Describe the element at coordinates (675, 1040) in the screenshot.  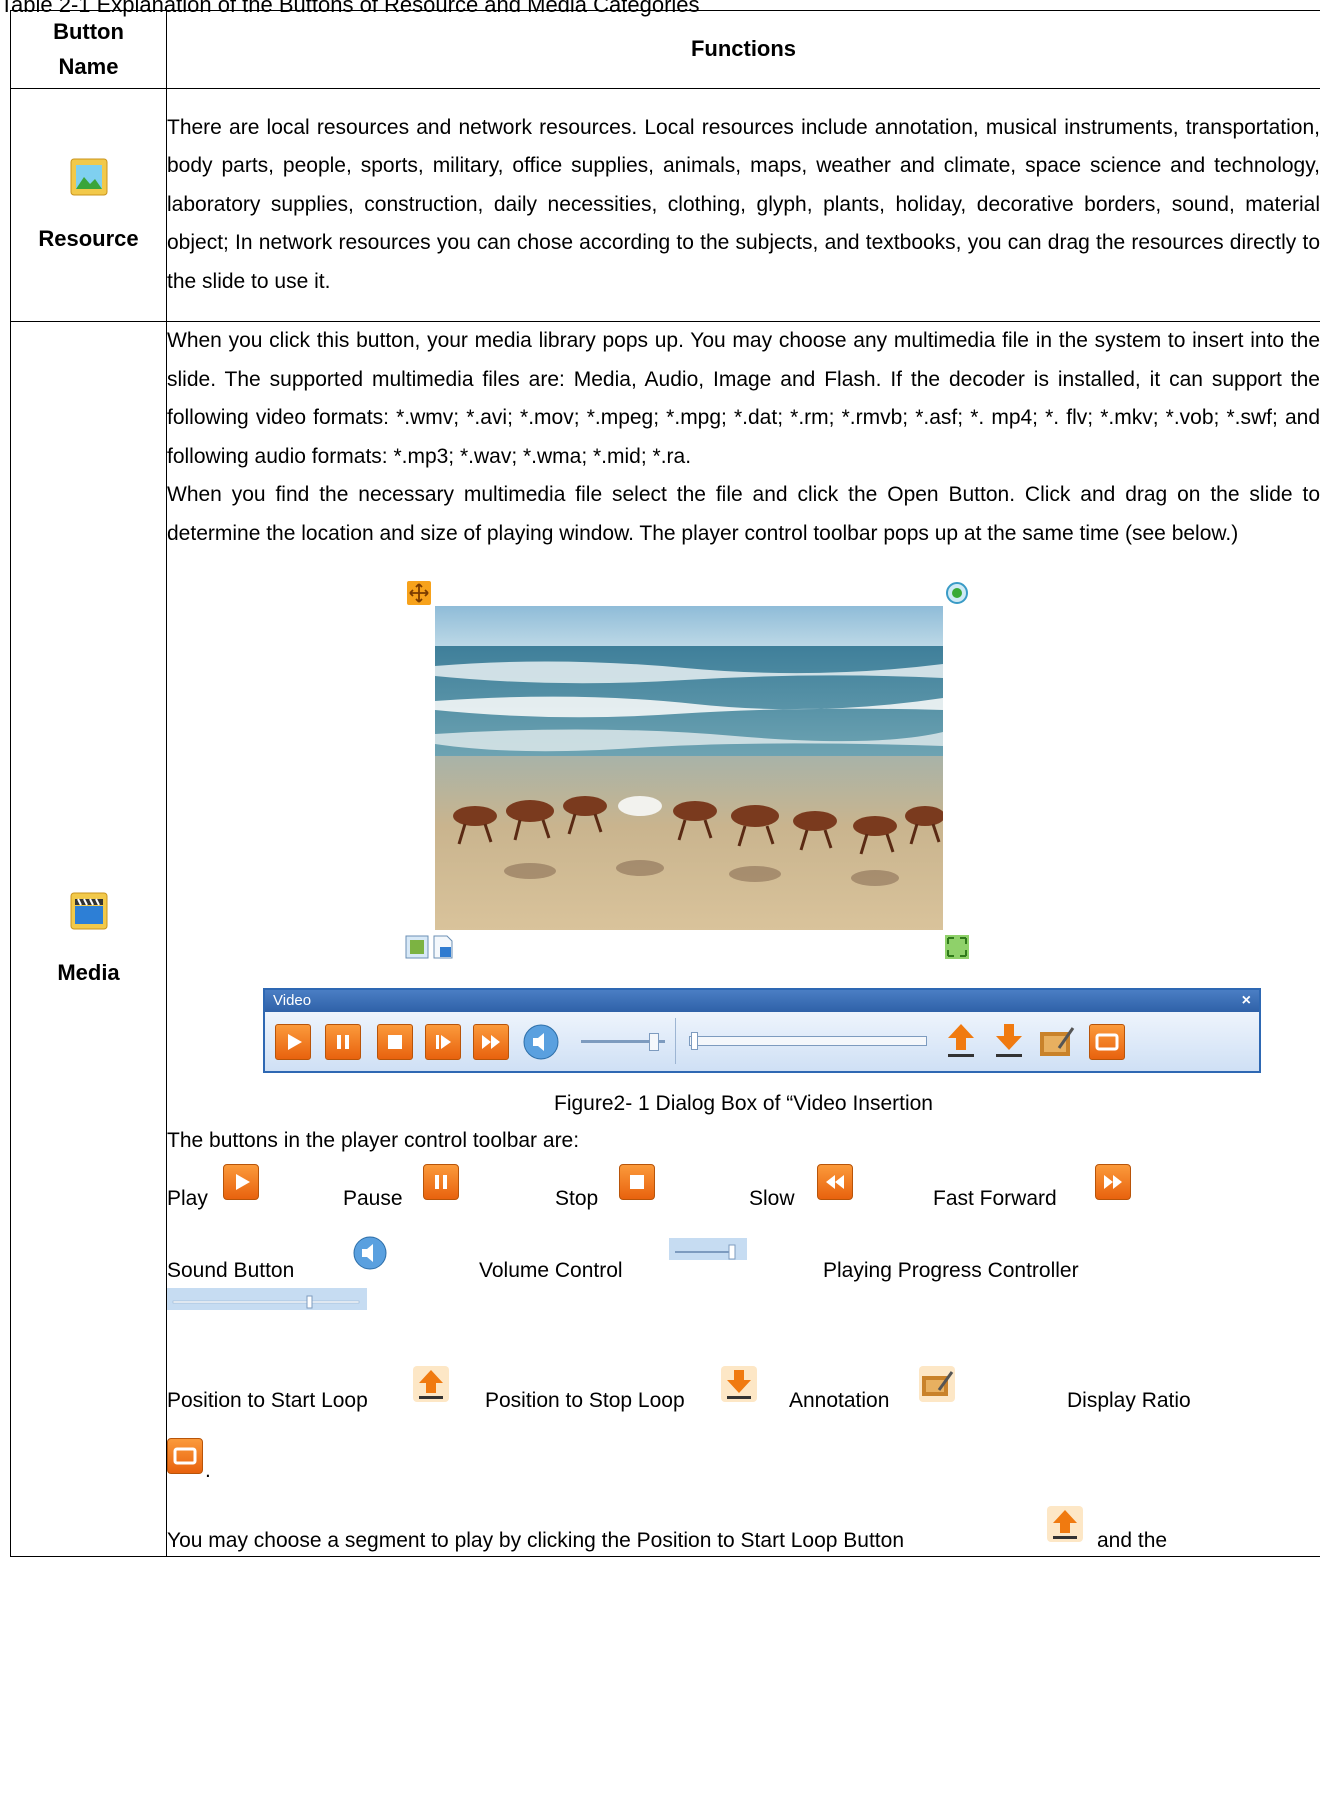
I see `toolbar-divider` at that location.